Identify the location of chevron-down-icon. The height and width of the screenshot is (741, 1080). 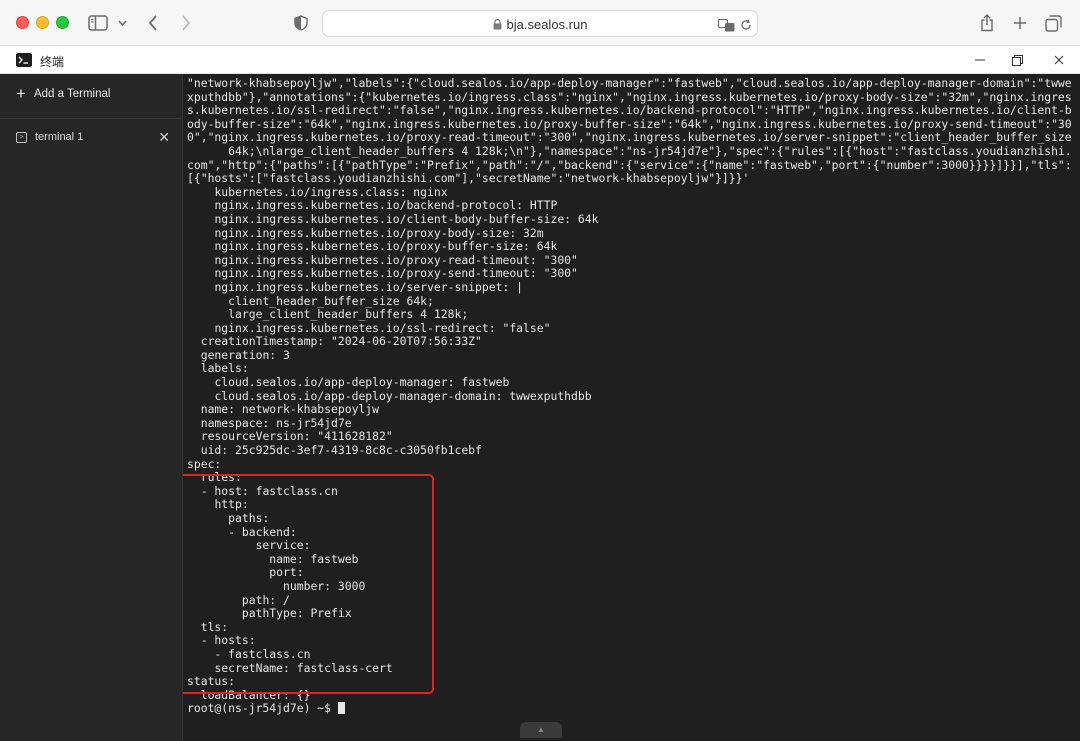
(122, 23).